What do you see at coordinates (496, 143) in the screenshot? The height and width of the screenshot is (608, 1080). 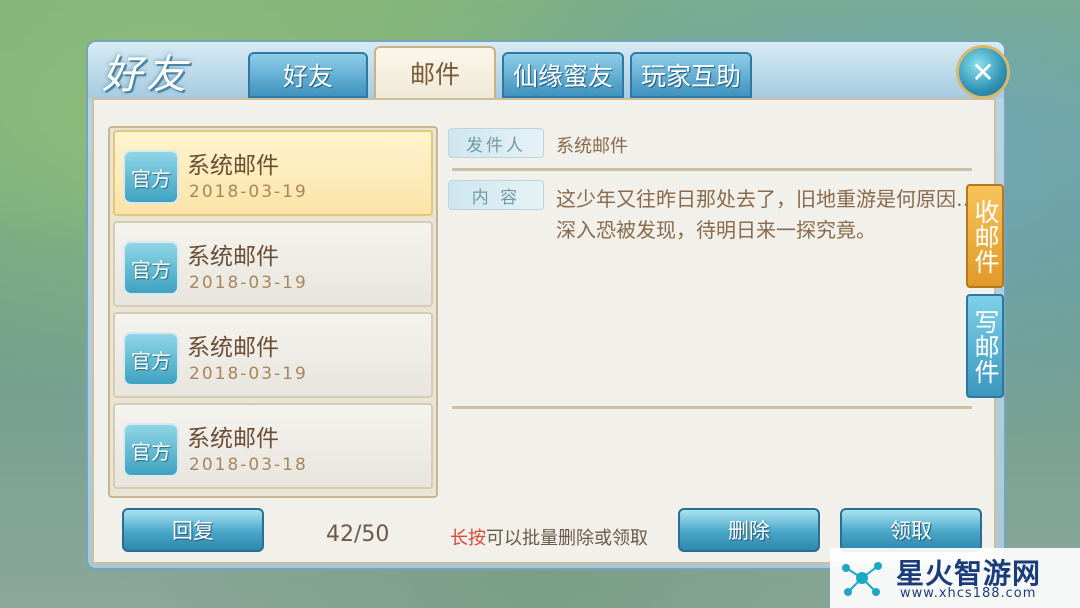 I see `sender-label: 发件人` at bounding box center [496, 143].